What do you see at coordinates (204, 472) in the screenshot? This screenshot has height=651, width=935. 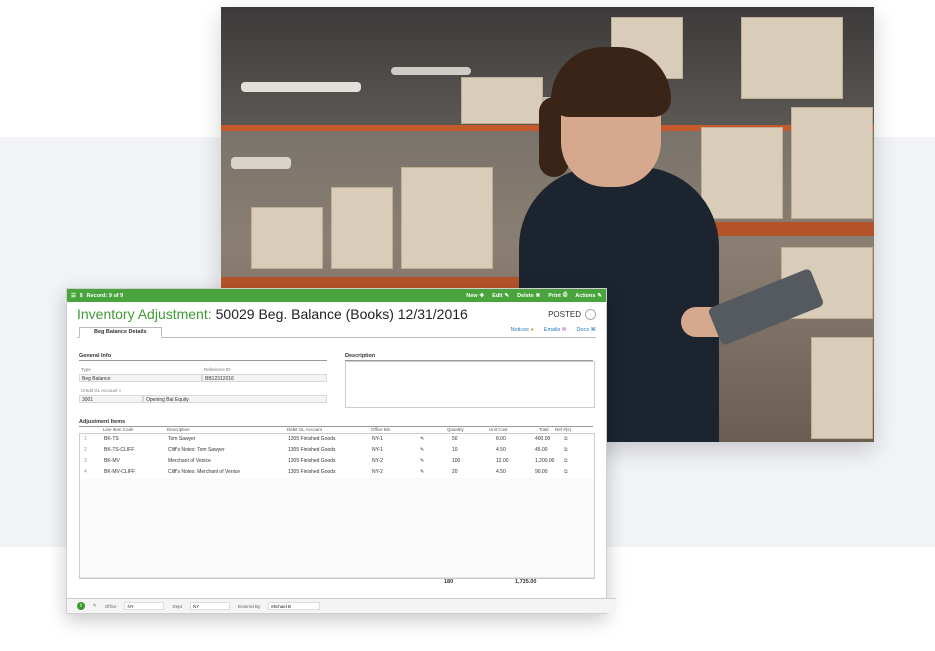 I see `description-cell: Cliff's Notes: Merchant of Venice` at bounding box center [204, 472].